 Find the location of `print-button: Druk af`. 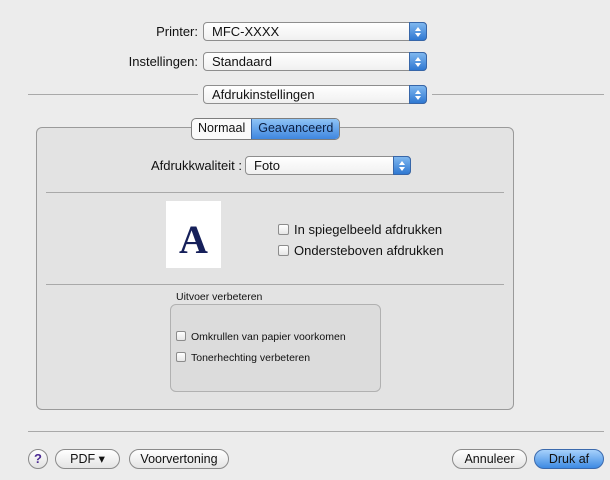

print-button: Druk af is located at coordinates (569, 459).